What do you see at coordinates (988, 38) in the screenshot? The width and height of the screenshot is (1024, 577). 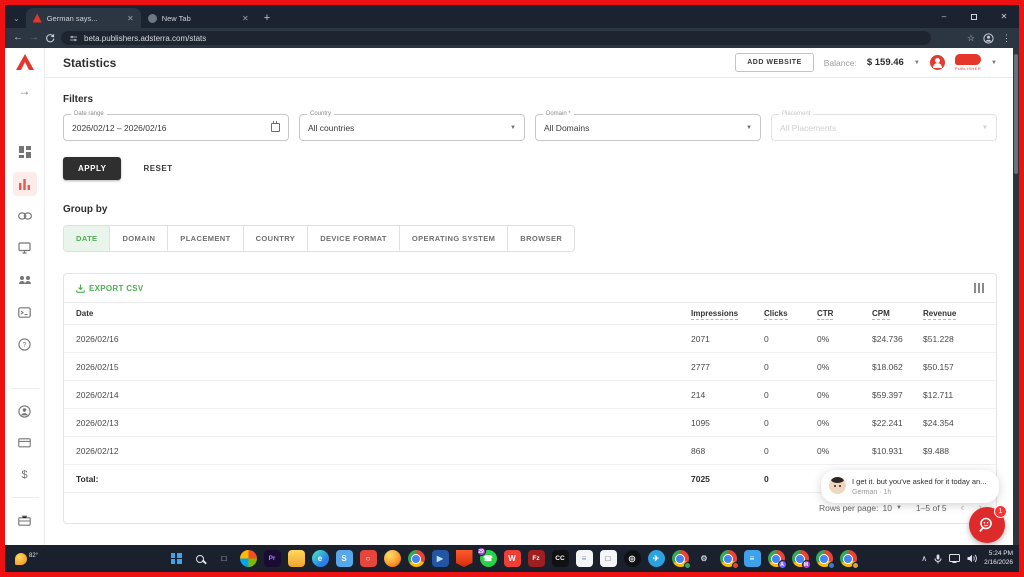 I see `profile-icon` at bounding box center [988, 38].